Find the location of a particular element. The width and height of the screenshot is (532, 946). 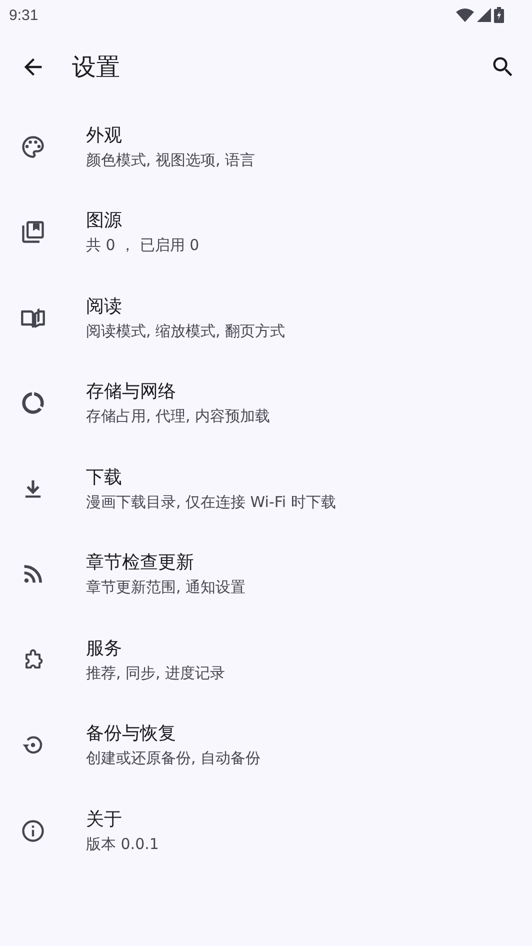

item-subtitle: 漫画下载目录, 仅在连接 Wi-Fi 时下载 is located at coordinates (211, 502).